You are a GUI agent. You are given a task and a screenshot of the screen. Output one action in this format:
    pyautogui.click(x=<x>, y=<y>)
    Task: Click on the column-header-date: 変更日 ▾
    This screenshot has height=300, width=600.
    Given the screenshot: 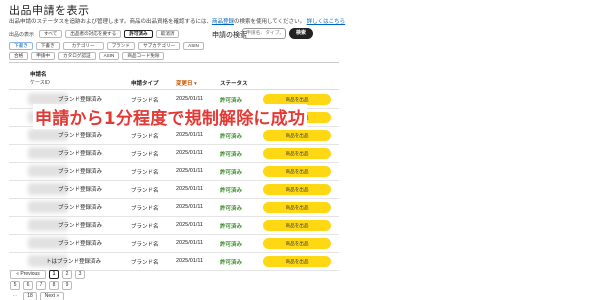 What is the action you would take?
    pyautogui.click(x=186, y=83)
    